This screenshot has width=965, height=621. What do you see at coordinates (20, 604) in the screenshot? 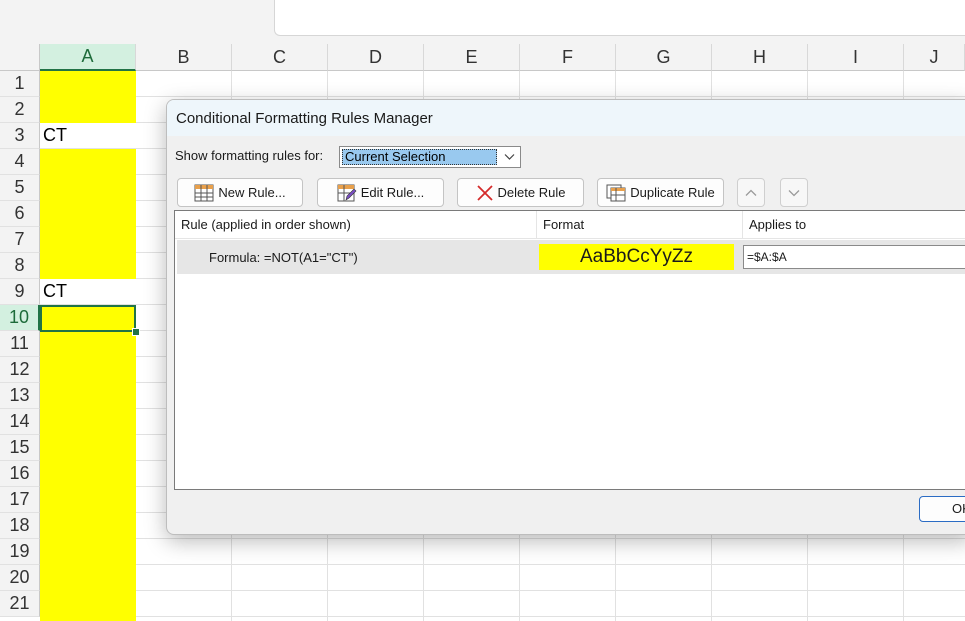
I see `row-header-21: 21` at bounding box center [20, 604].